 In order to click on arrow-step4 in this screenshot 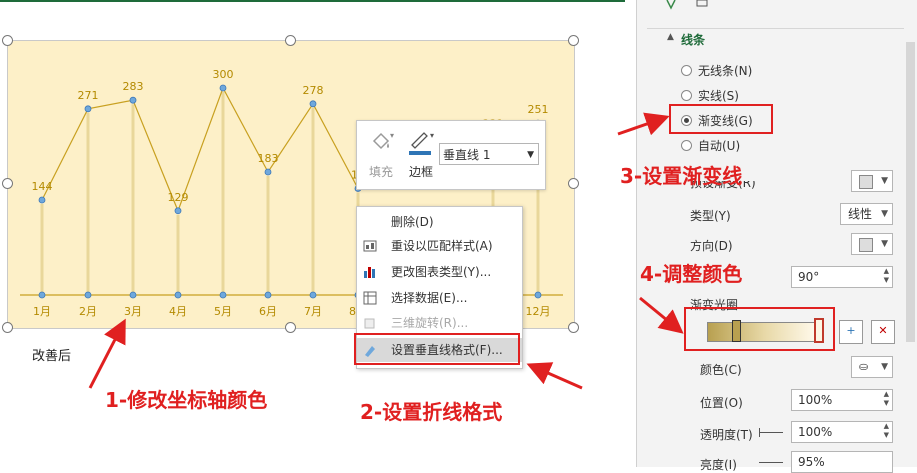, I will do `click(661, 315)`.